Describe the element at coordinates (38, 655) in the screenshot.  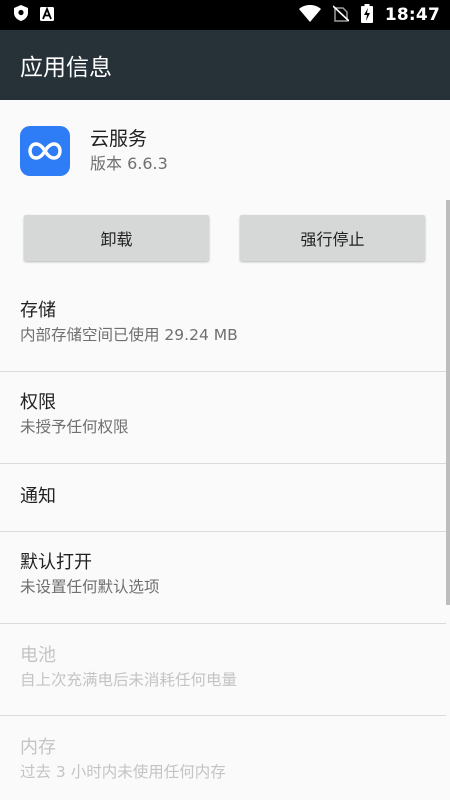
I see `row-title: 电池` at that location.